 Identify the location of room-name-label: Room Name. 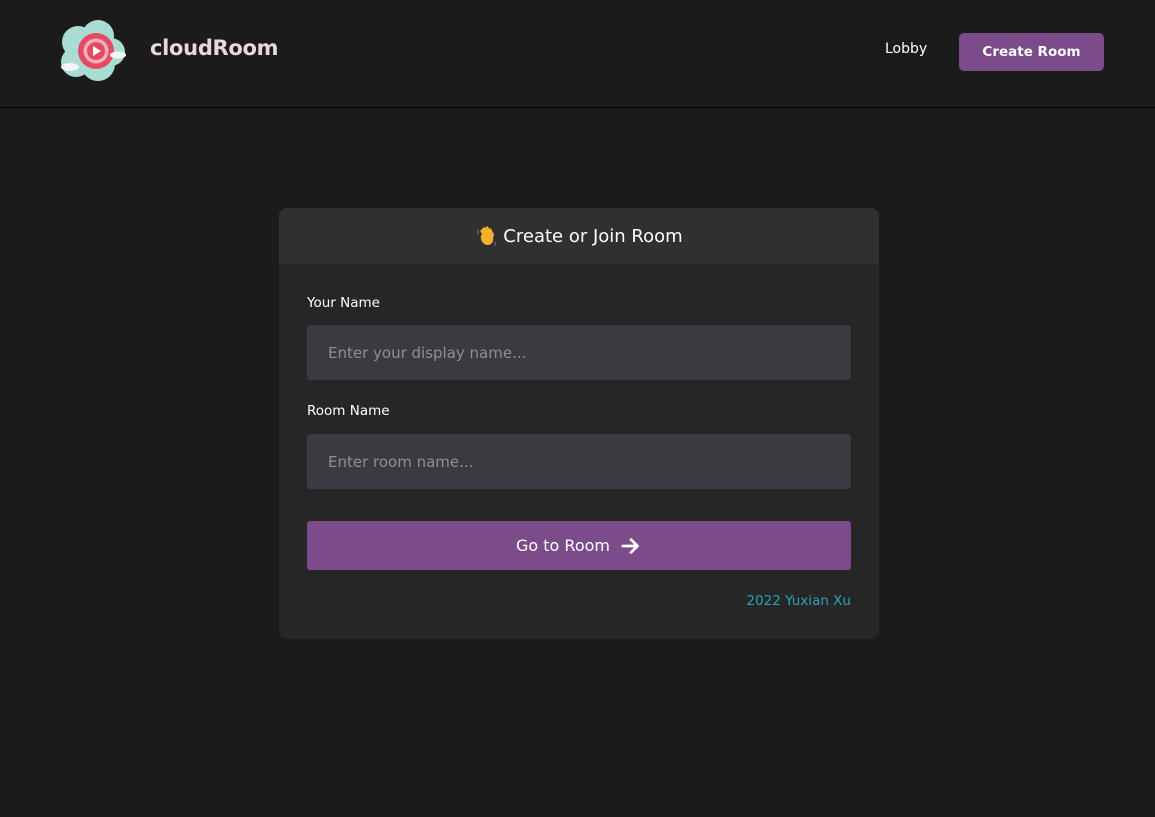
(348, 411).